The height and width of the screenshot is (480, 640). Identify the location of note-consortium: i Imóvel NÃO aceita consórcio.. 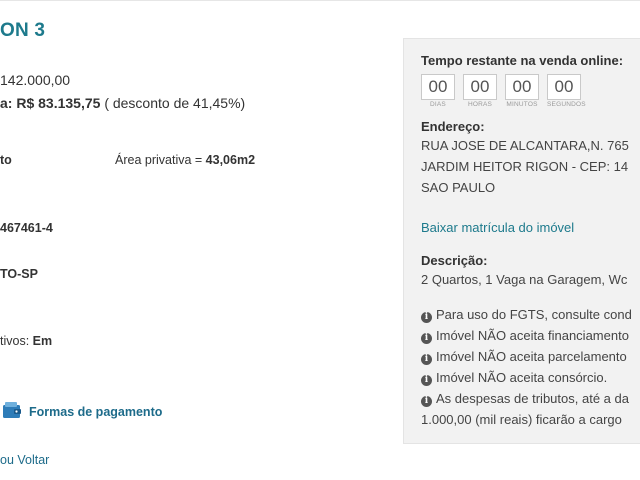
(514, 378).